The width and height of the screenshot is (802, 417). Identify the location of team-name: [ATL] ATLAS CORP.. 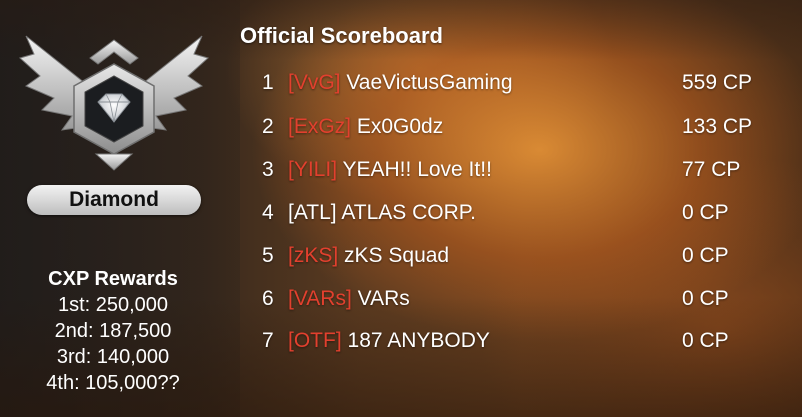
(382, 213).